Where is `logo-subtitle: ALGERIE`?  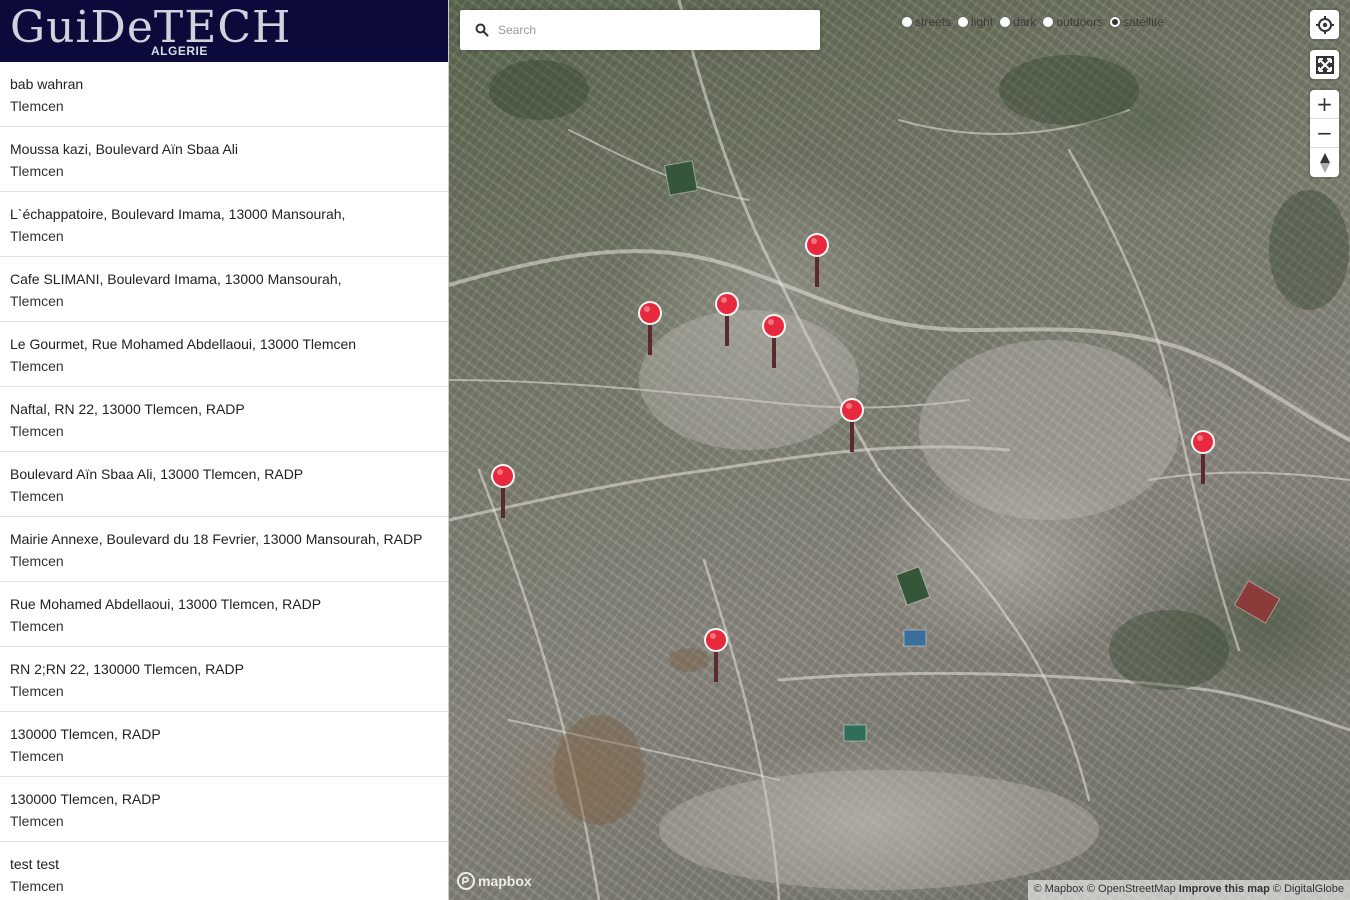
logo-subtitle: ALGERIE is located at coordinates (179, 51).